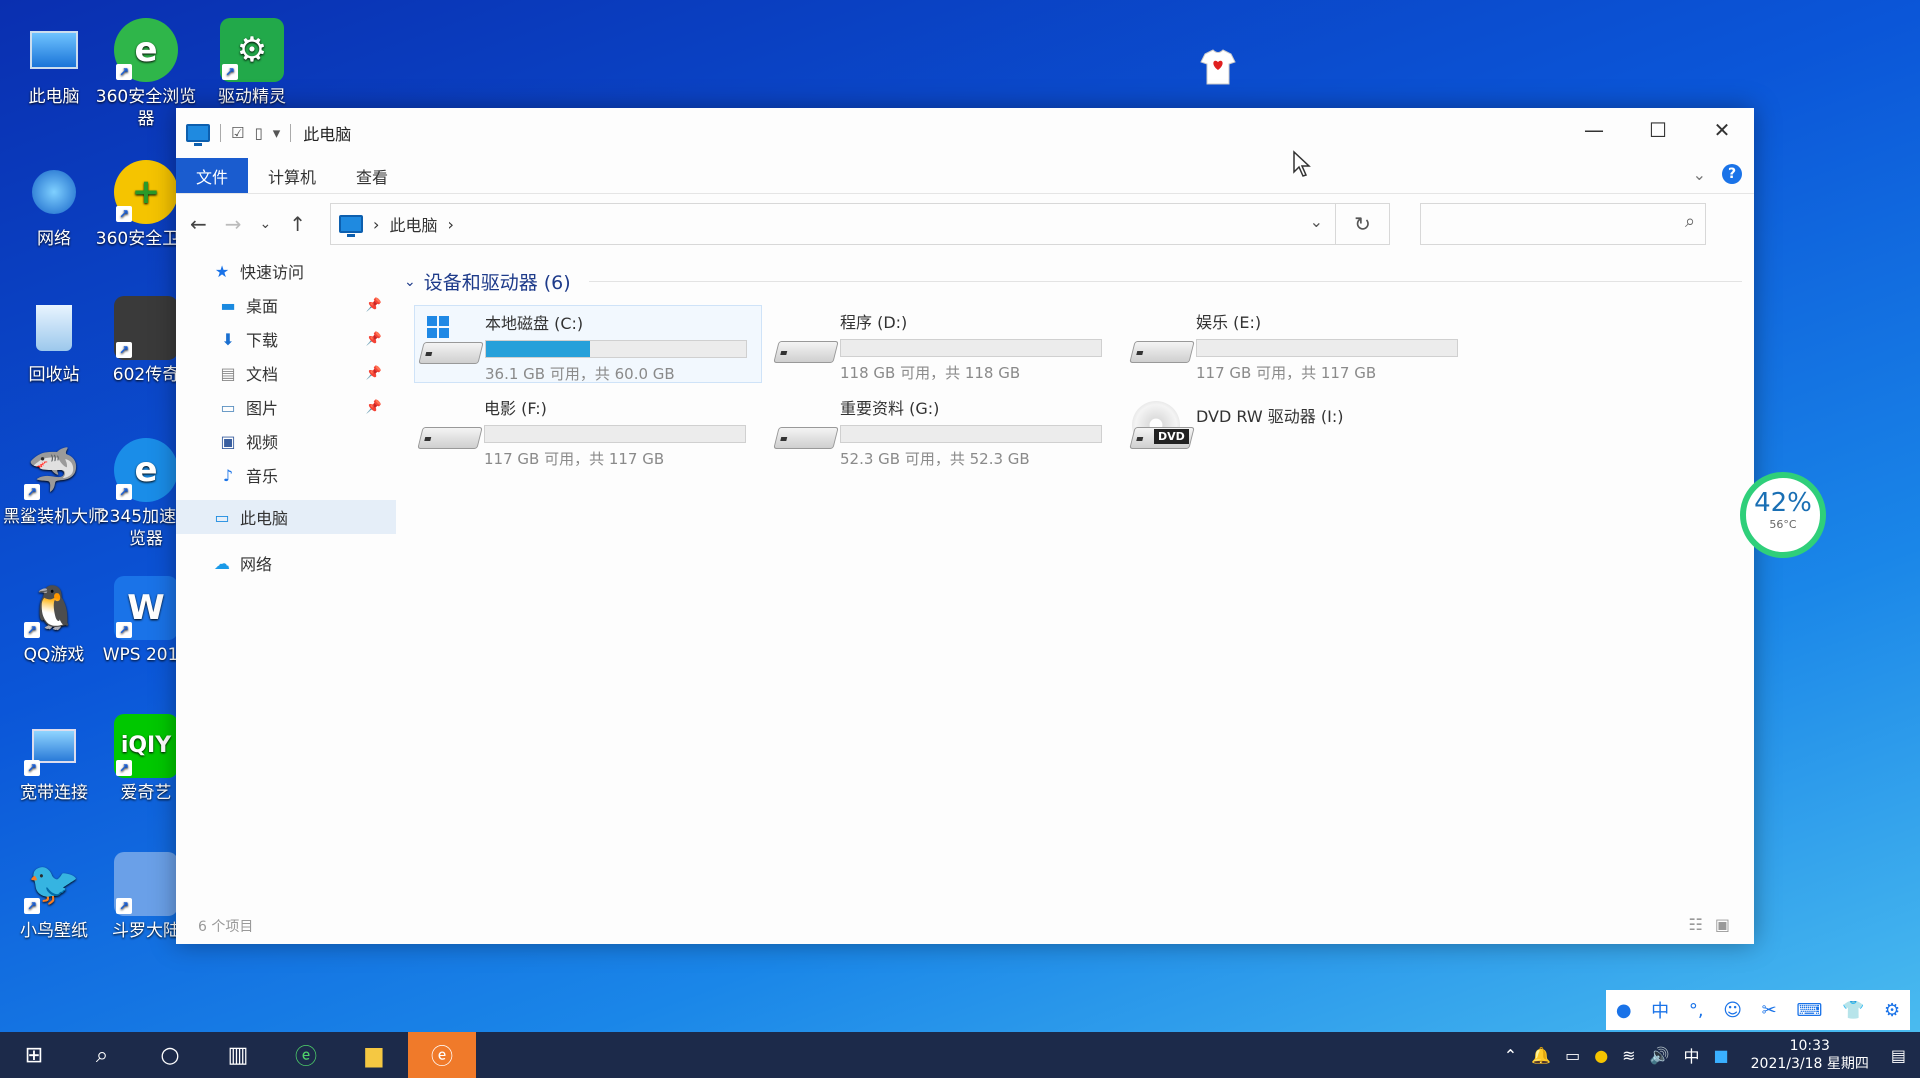 The image size is (1920, 1078). Describe the element at coordinates (262, 340) in the screenshot. I see `sidebar-item-label: 下载` at that location.